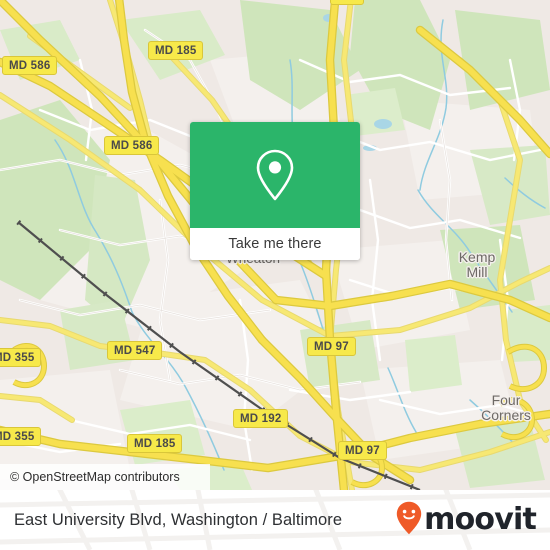  I want to click on poi-card: Take me there, so click(275, 191).